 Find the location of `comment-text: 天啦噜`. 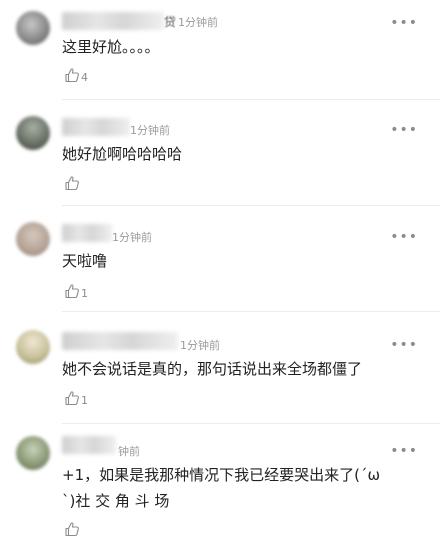

comment-text: 天啦噜 is located at coordinates (85, 261).